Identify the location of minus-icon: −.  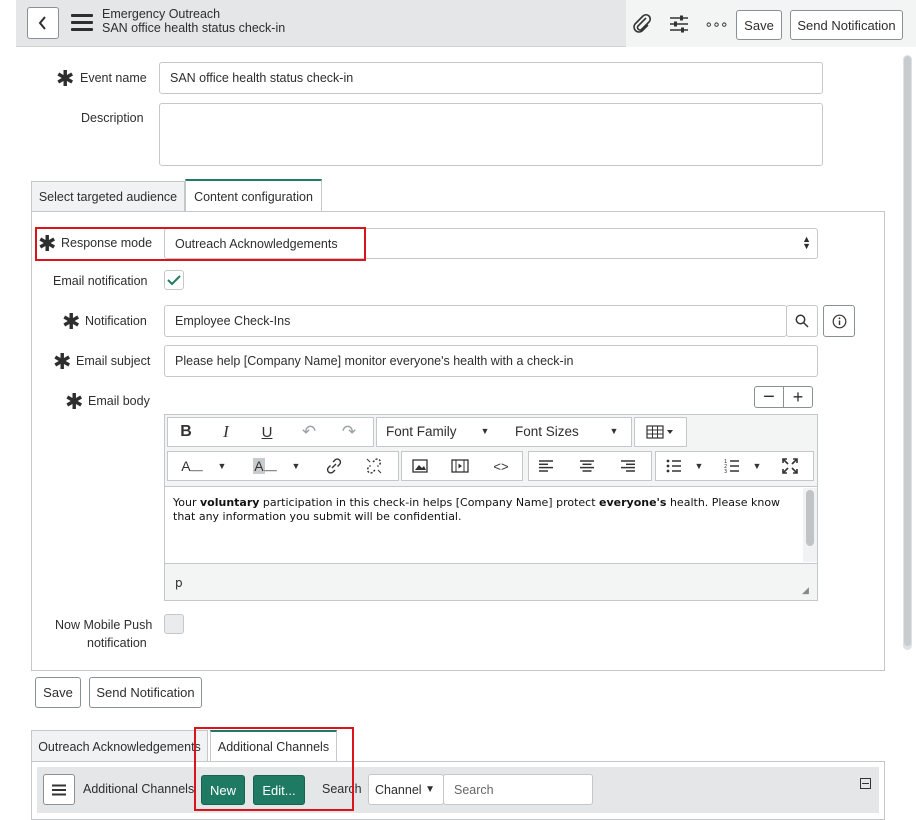
(769, 397).